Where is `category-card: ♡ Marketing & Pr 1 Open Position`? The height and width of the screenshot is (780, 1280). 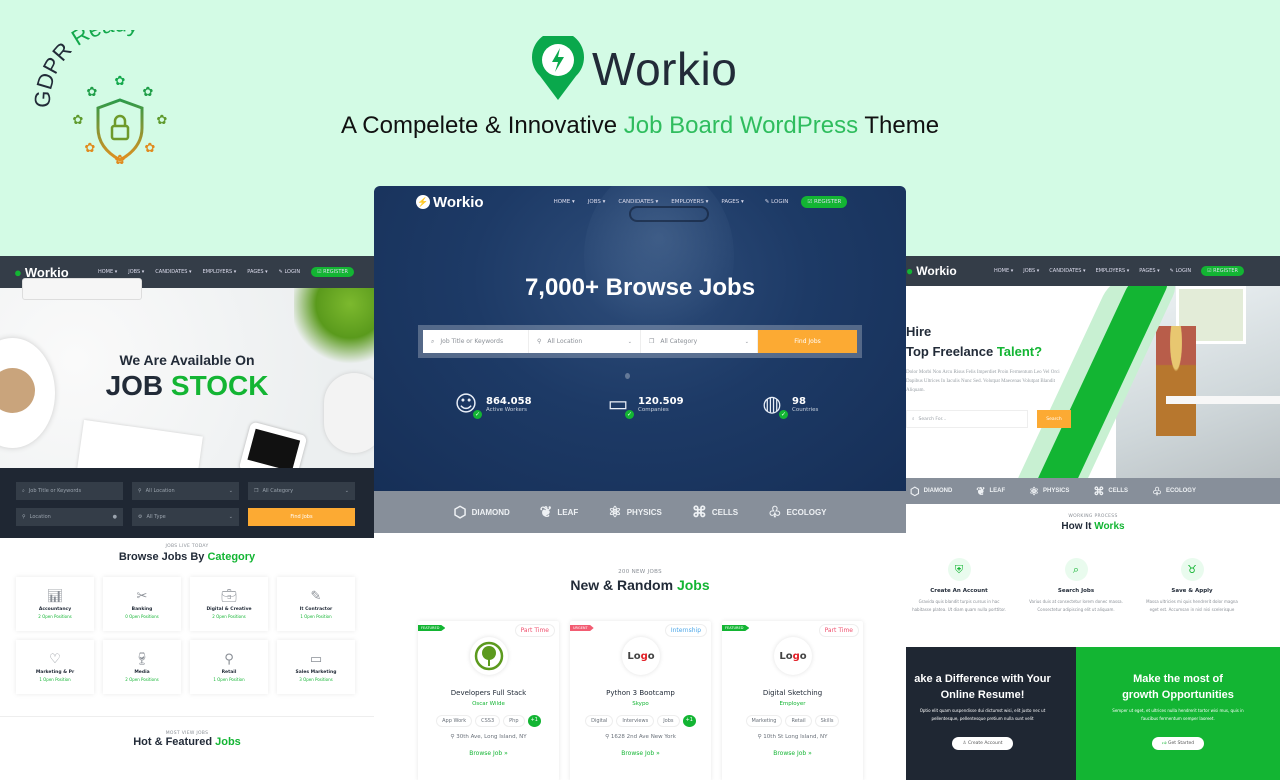
category-card: ♡ Marketing & Pr 1 Open Position is located at coordinates (55, 667).